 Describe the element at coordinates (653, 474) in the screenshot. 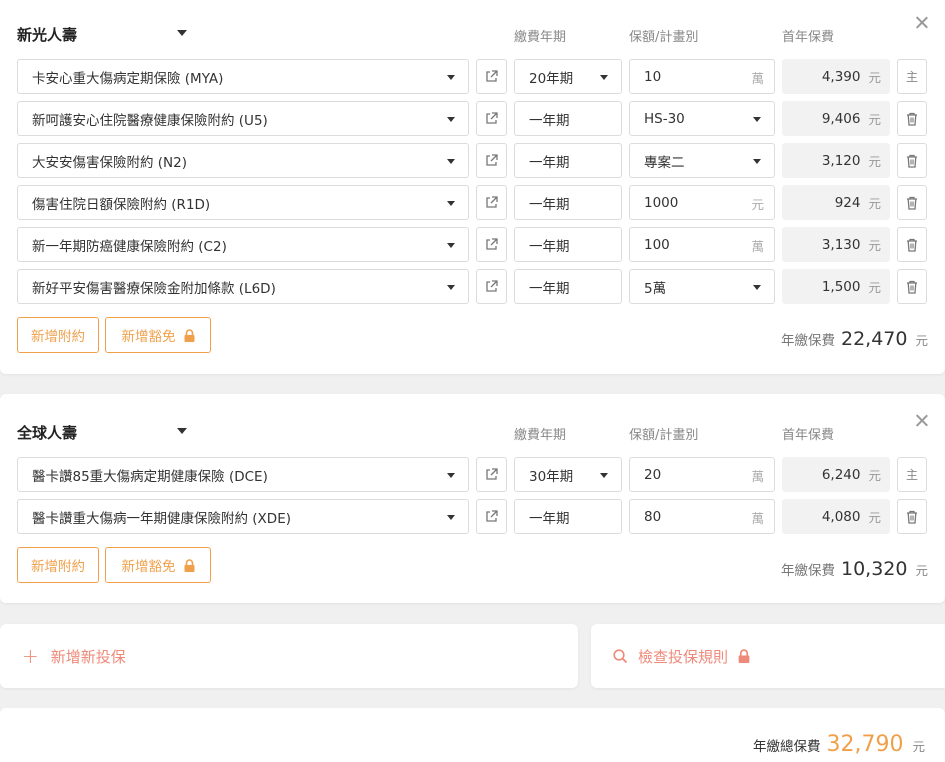

I see `amount-value: 20` at that location.